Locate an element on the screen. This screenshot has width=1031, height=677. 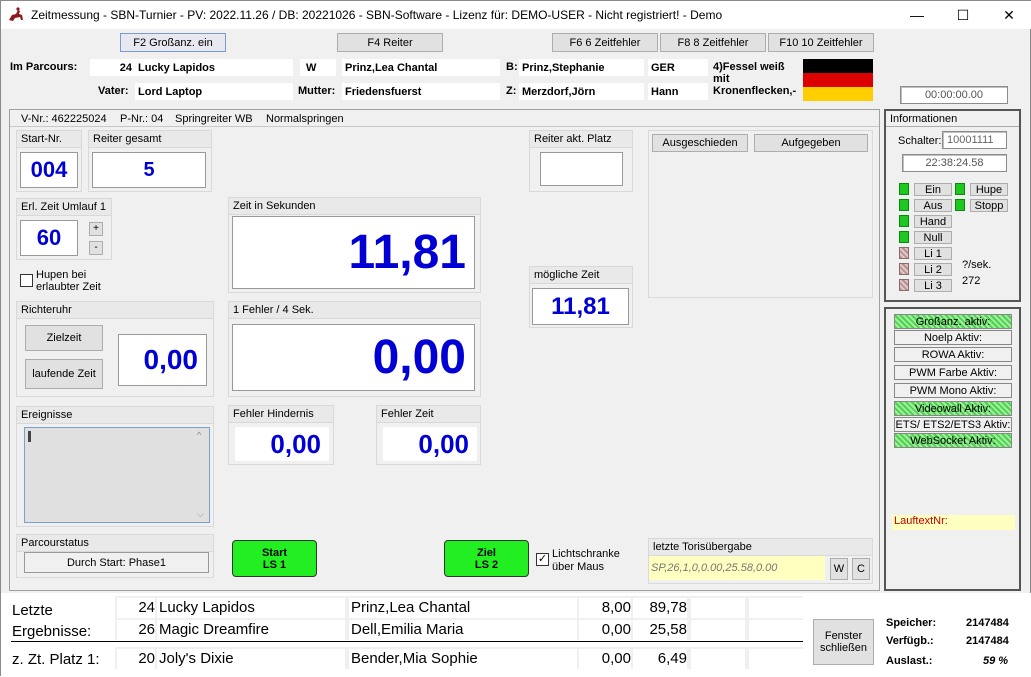
ziel-line1: Ziel is located at coordinates (486, 552).